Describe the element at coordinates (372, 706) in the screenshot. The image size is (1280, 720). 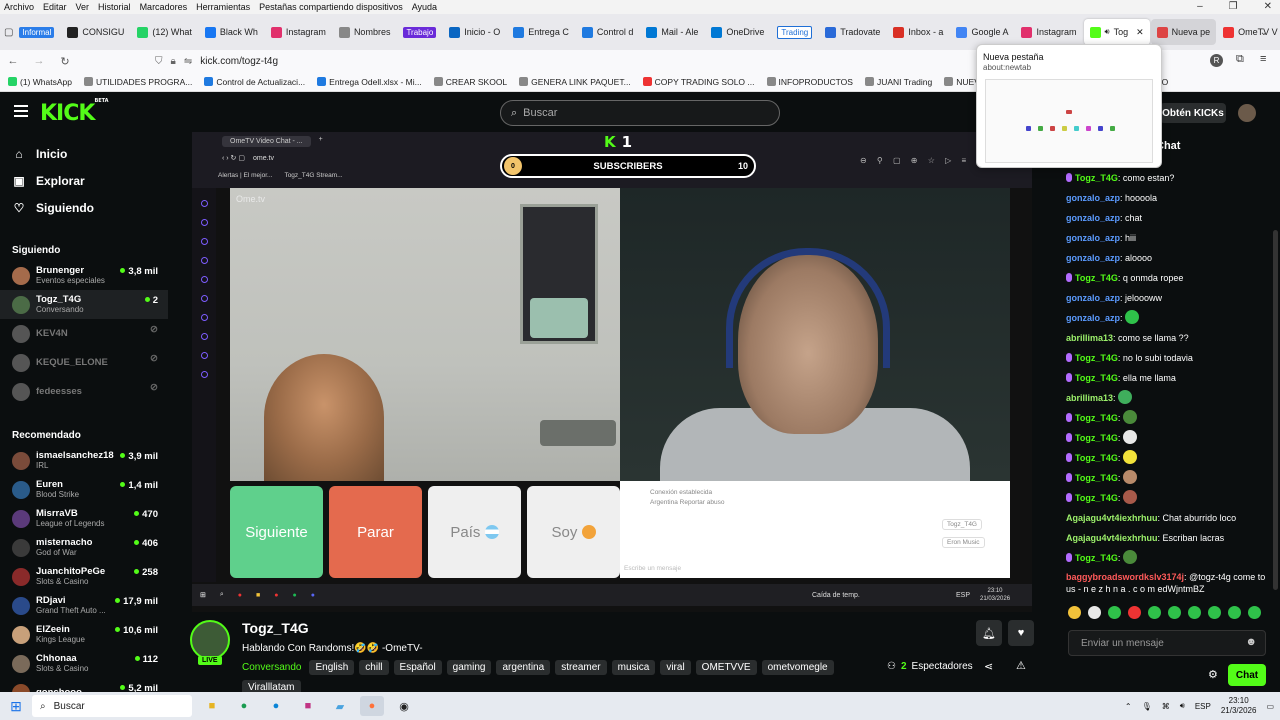
I see `firefox-icon: ●` at that location.